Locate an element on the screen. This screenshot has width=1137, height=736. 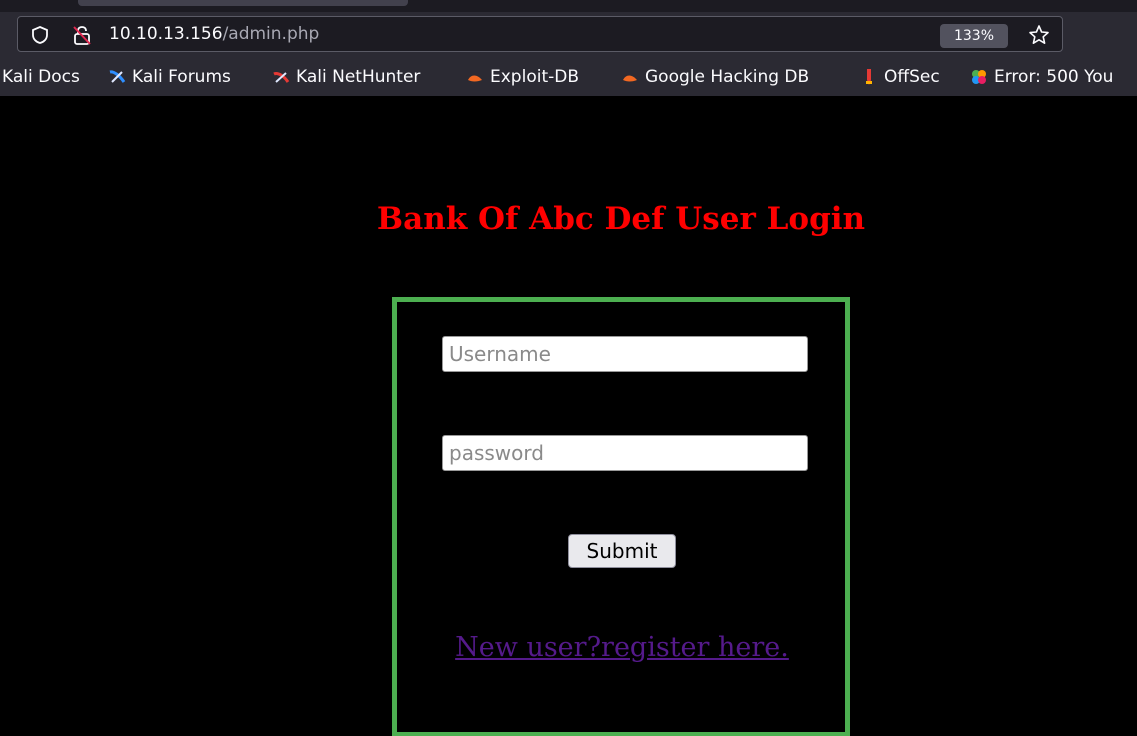
url-path: /admin.php is located at coordinates (271, 34).